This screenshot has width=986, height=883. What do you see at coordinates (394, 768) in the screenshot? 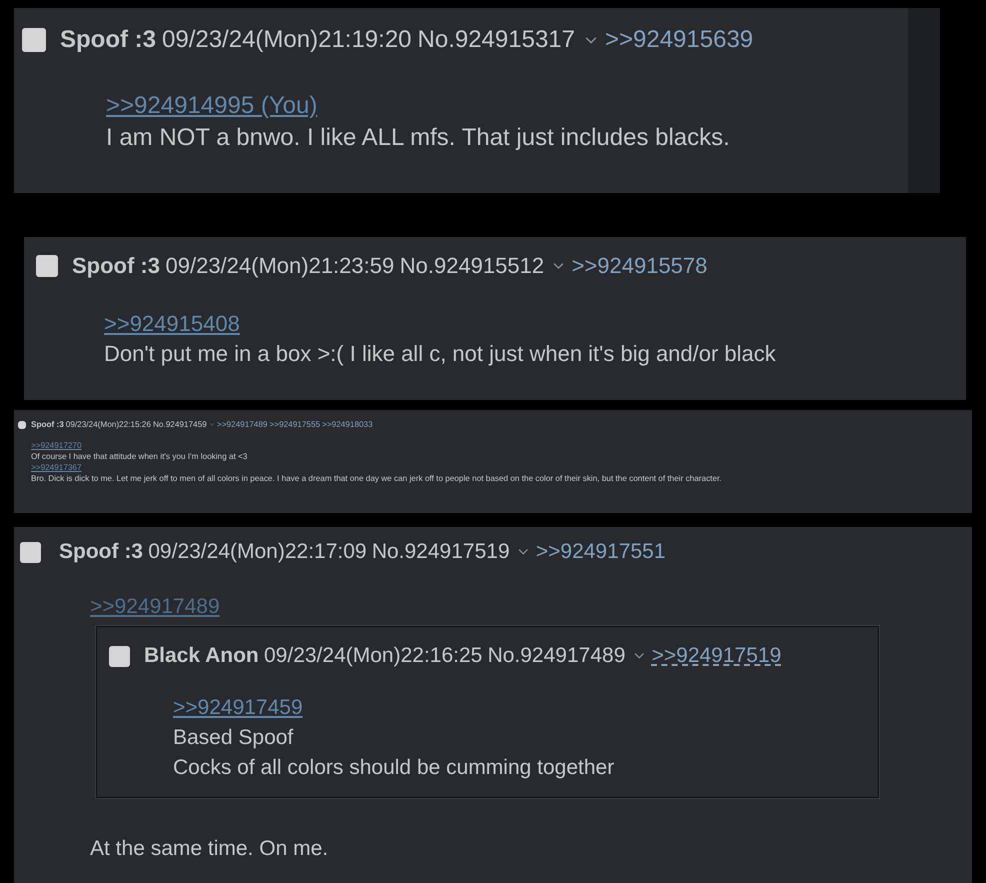
I see `post-text: Cocks of all colors should be cumming together` at bounding box center [394, 768].